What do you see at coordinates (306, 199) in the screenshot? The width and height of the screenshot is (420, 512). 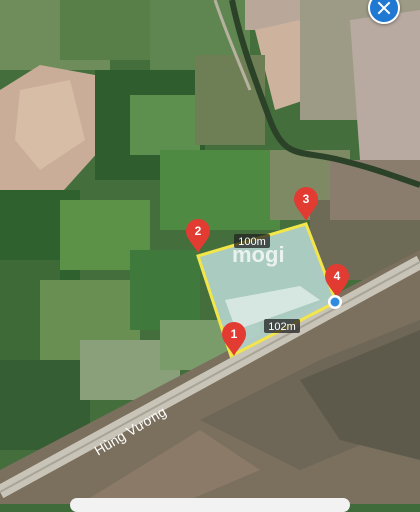 I see `marker-3-label: 3` at bounding box center [306, 199].